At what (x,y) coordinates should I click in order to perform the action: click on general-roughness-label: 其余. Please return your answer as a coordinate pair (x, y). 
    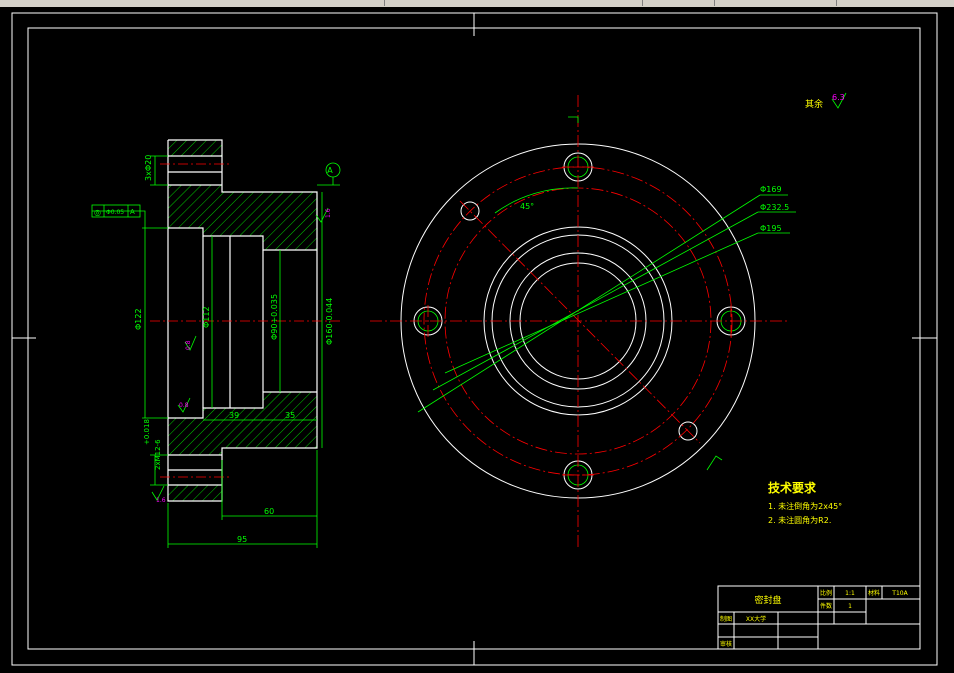
    Looking at the image, I should click on (814, 104).